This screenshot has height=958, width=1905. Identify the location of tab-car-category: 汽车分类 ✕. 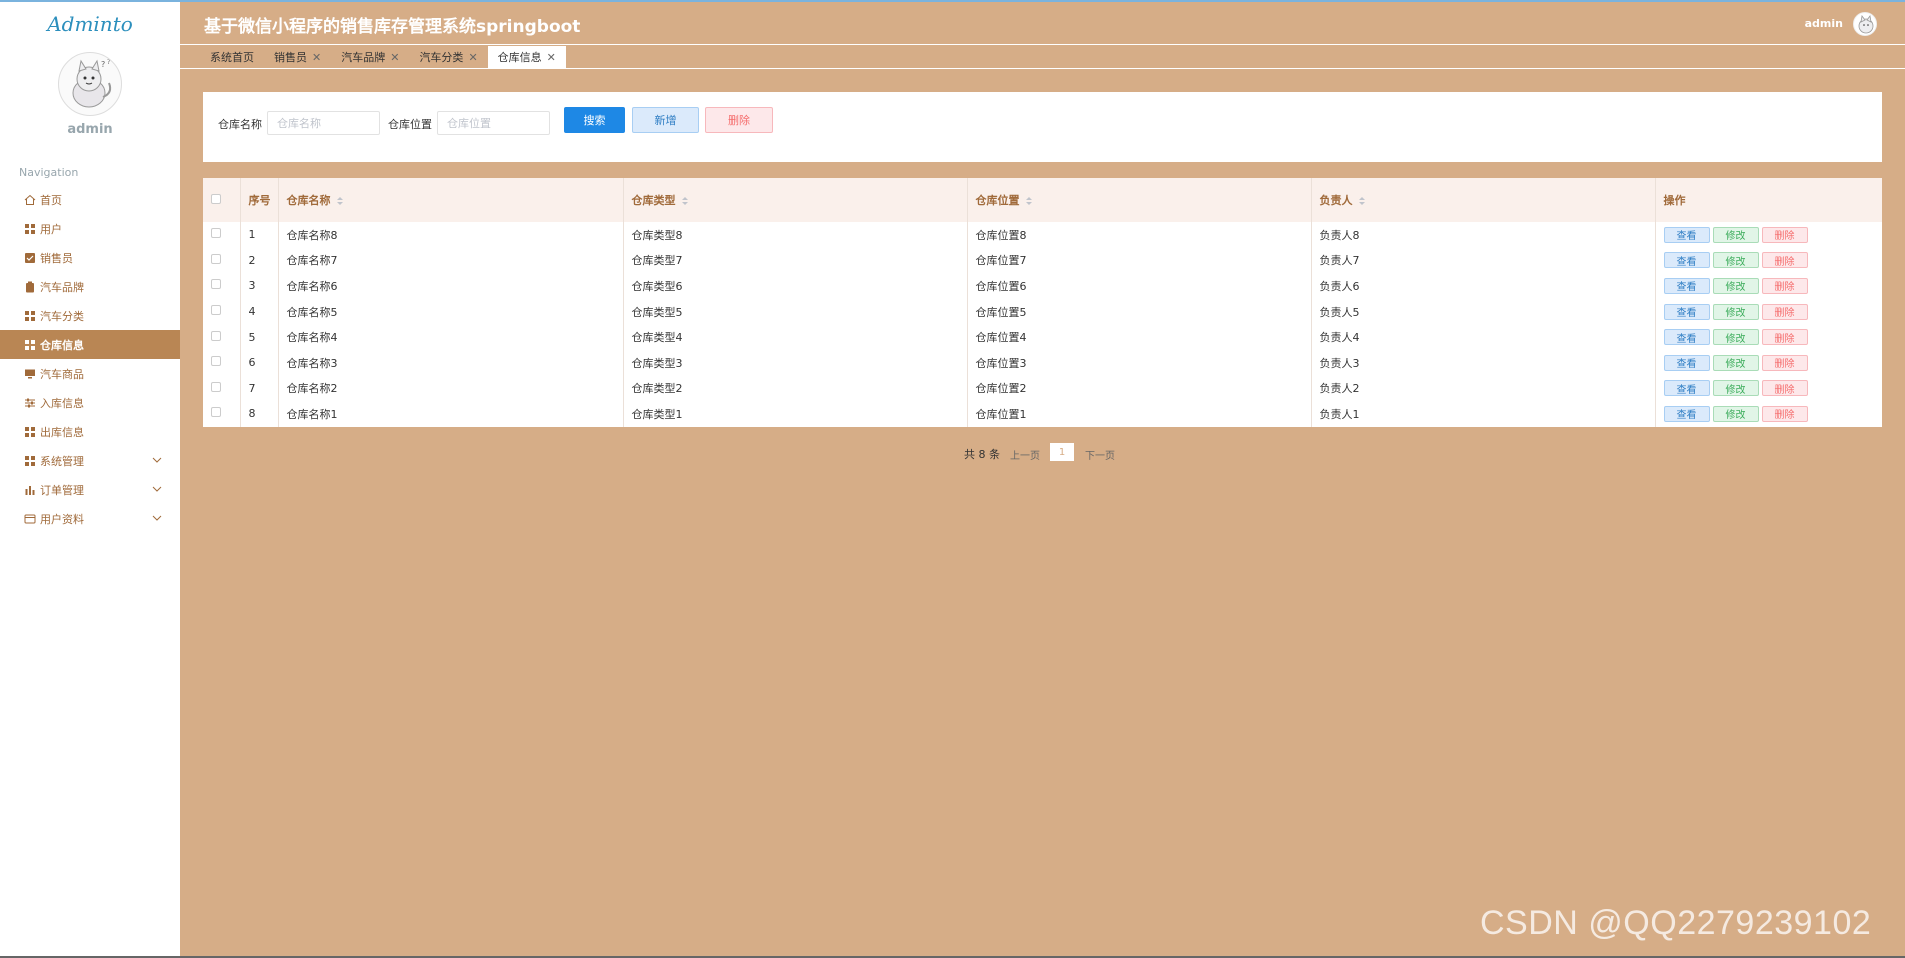
(448, 57).